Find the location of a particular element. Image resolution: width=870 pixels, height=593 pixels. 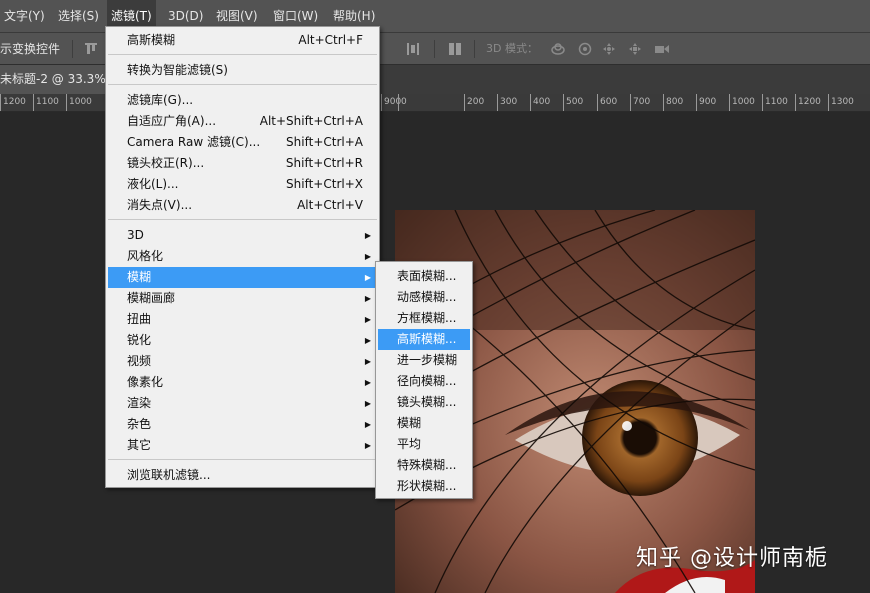

ruler-label: 800 is located at coordinates (673, 102).